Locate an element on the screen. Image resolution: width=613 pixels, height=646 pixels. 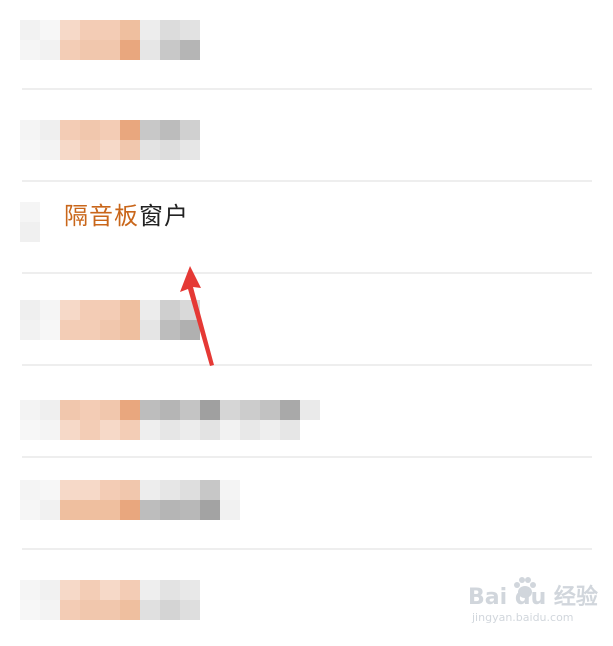
watermark: Bai du 经验 jingyan.baidu.com is located at coordinates (533, 603).